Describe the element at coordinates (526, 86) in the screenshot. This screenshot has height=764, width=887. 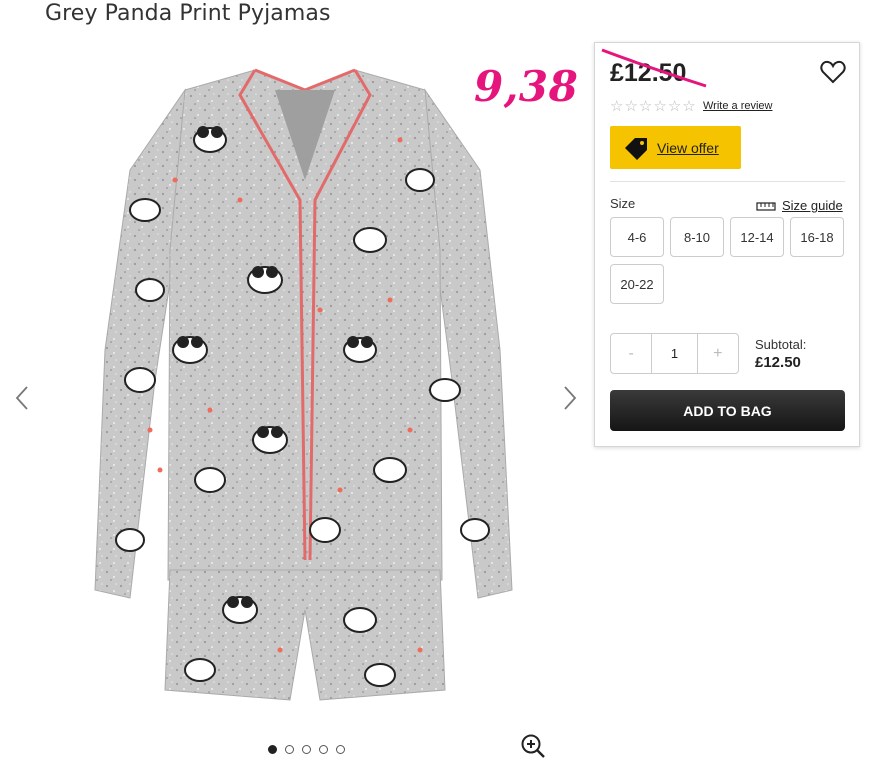
I see `annotated-price: 9,38` at that location.